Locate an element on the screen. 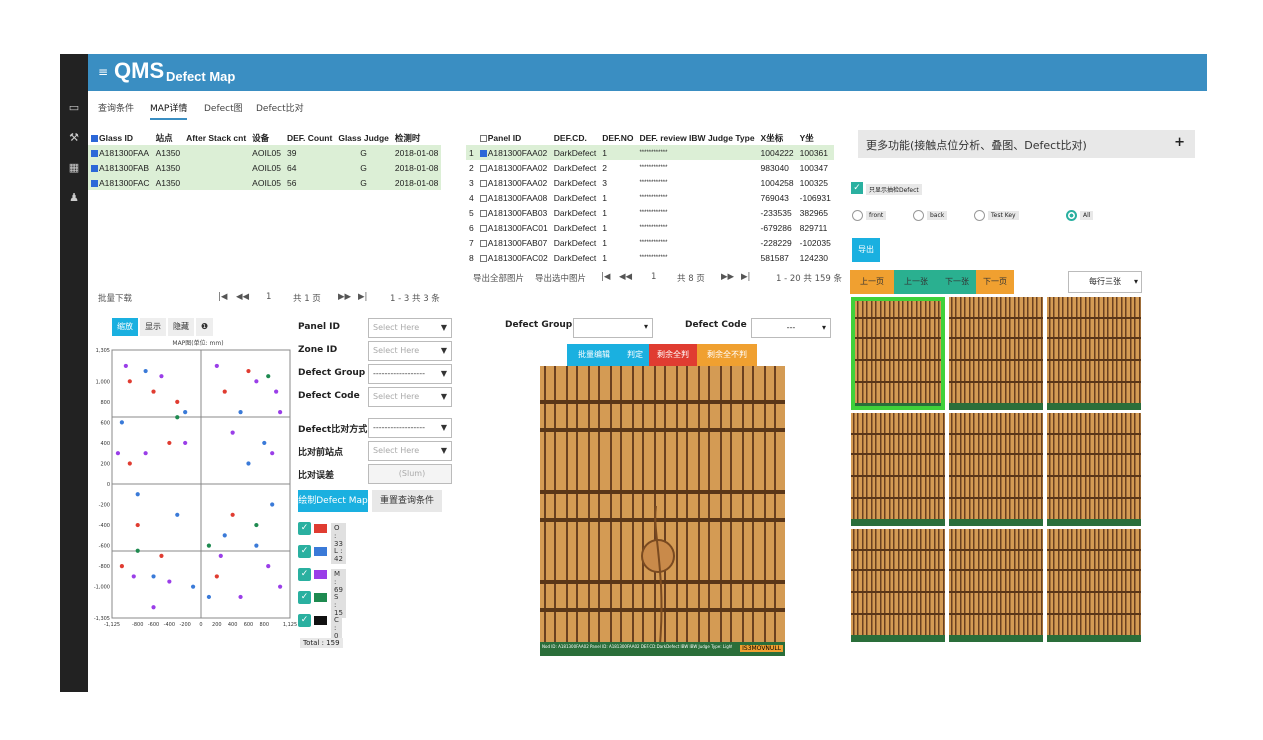 This screenshot has width=1263, height=740. prev-page-icon: ◀◀ is located at coordinates (242, 297).